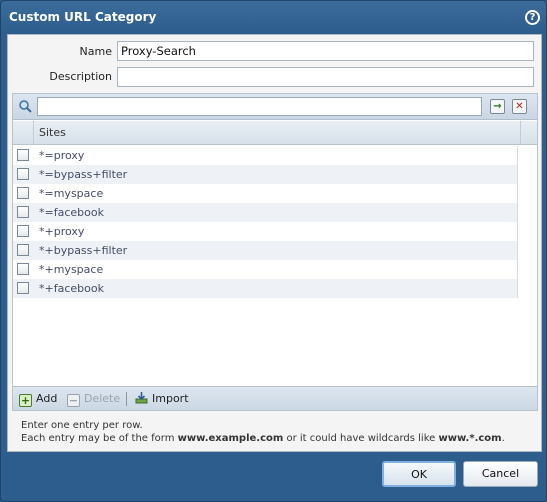 This screenshot has height=502, width=547. I want to click on add-button: + Add, so click(38, 399).